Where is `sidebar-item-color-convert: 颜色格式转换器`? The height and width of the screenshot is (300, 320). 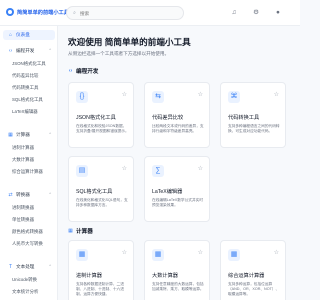
sidebar-item-color-convert: 颜色格式转换器 is located at coordinates (27, 232).